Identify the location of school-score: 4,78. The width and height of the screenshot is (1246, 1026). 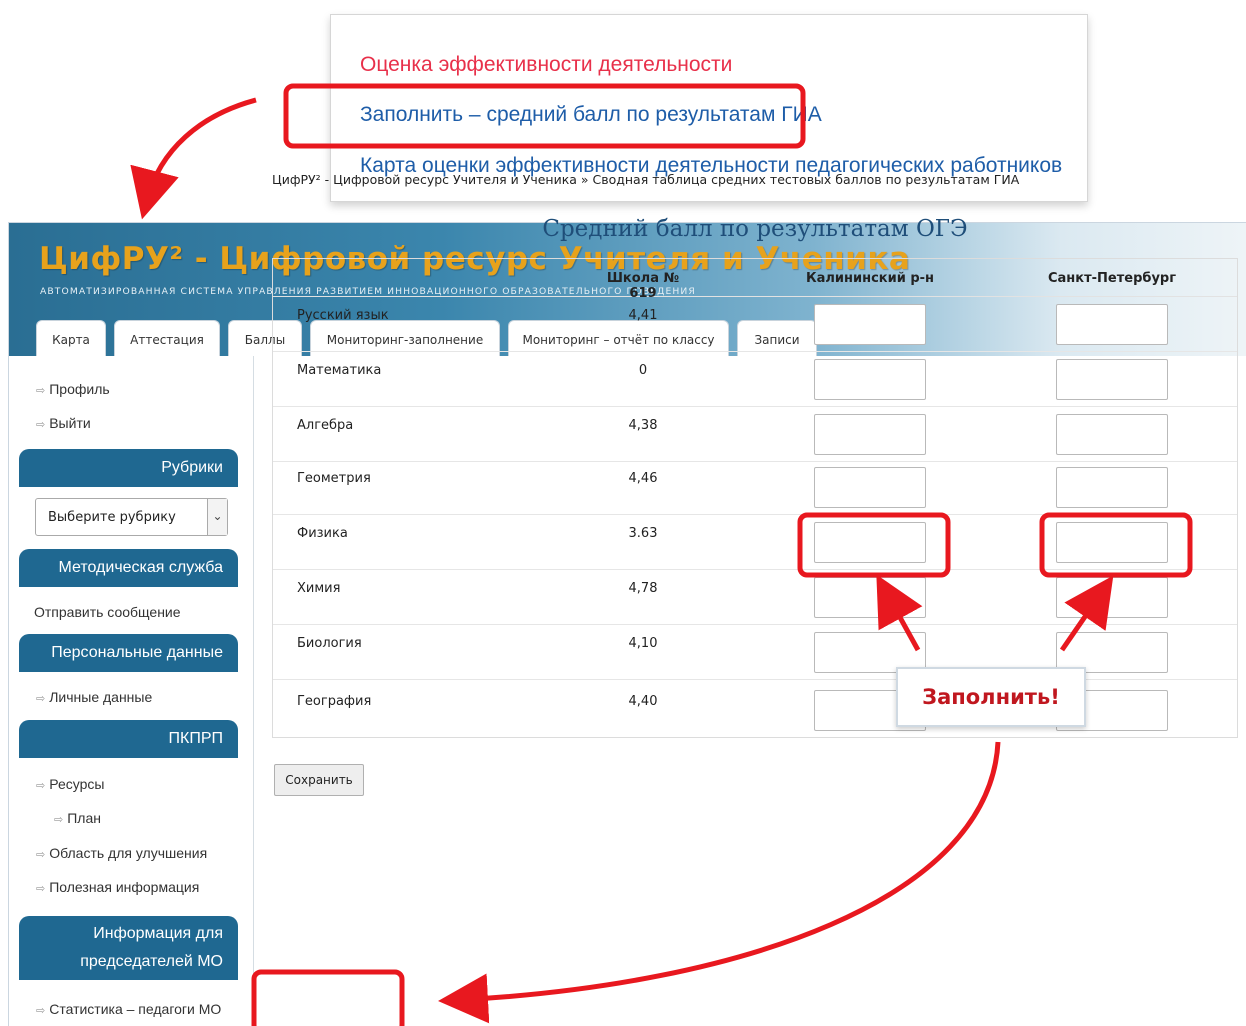
(643, 588).